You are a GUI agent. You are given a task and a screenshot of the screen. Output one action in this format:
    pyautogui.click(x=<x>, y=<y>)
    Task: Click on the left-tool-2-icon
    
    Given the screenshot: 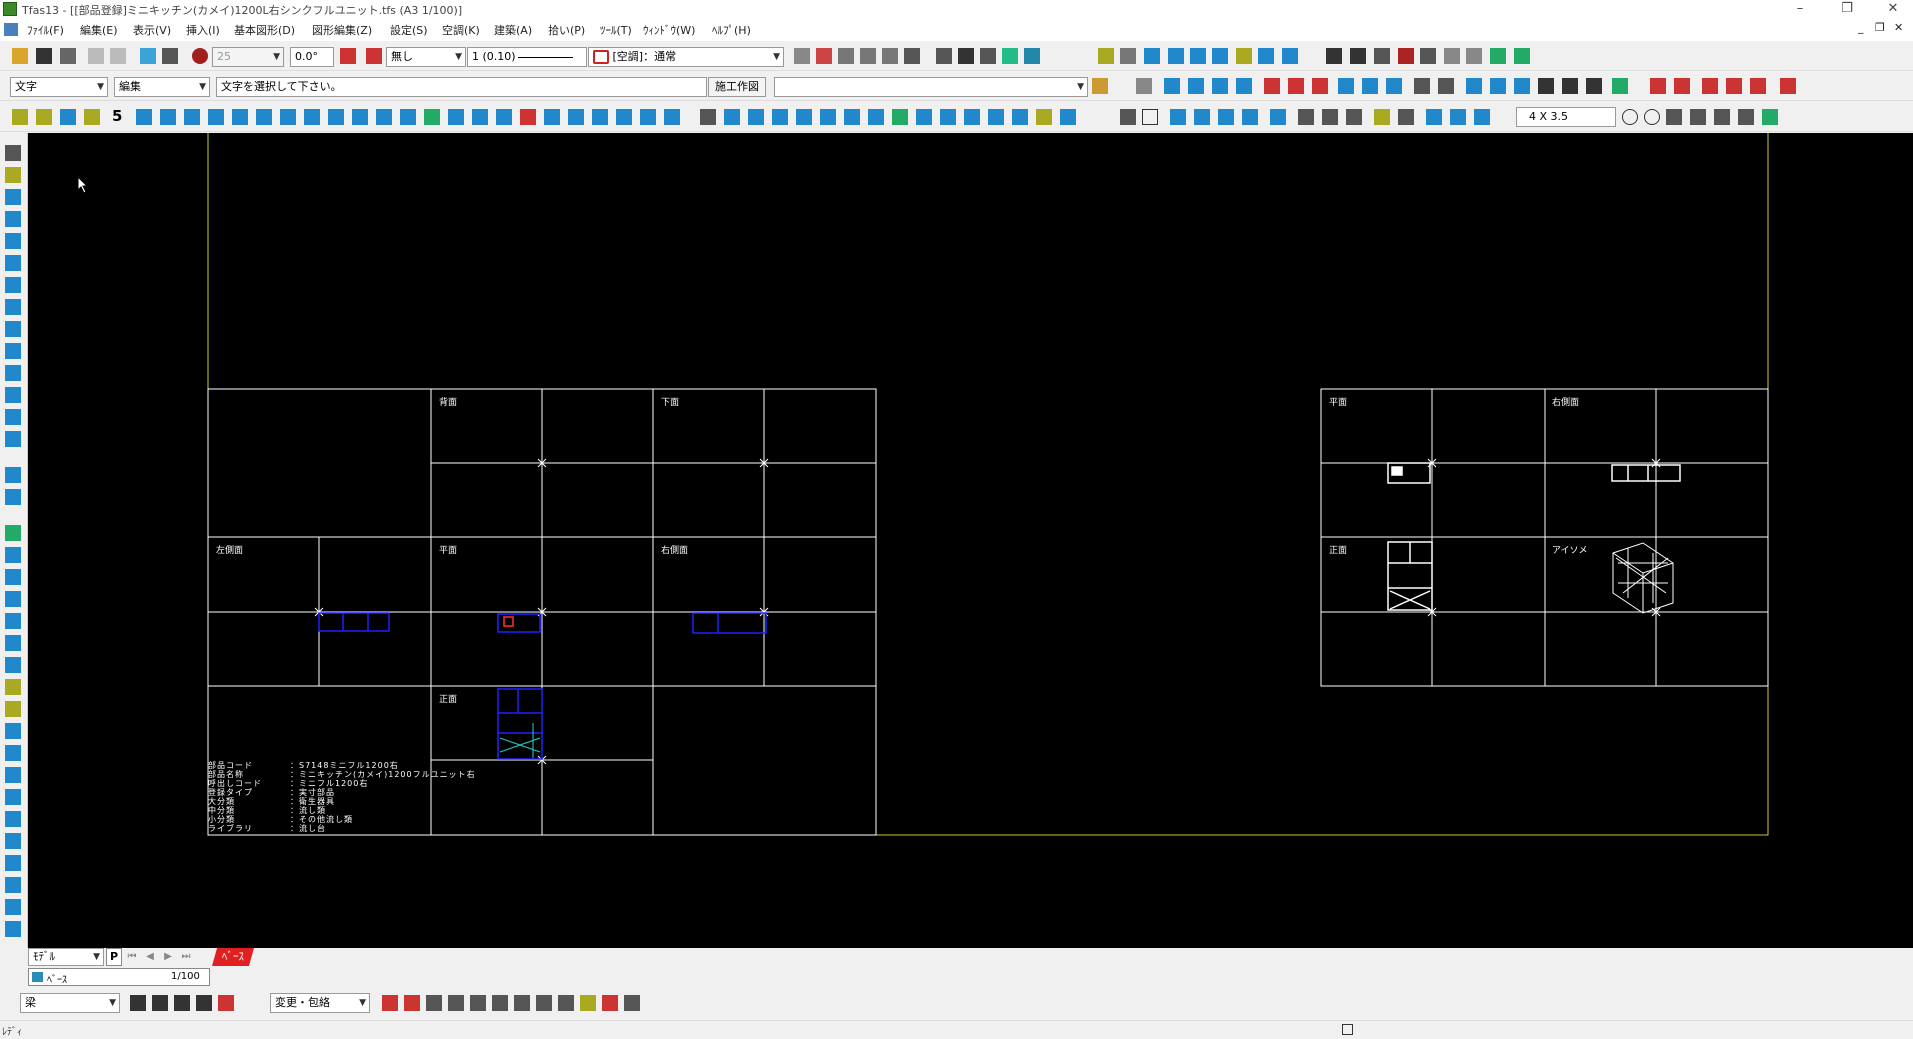 What is the action you would take?
    pyautogui.click(x=13, y=197)
    